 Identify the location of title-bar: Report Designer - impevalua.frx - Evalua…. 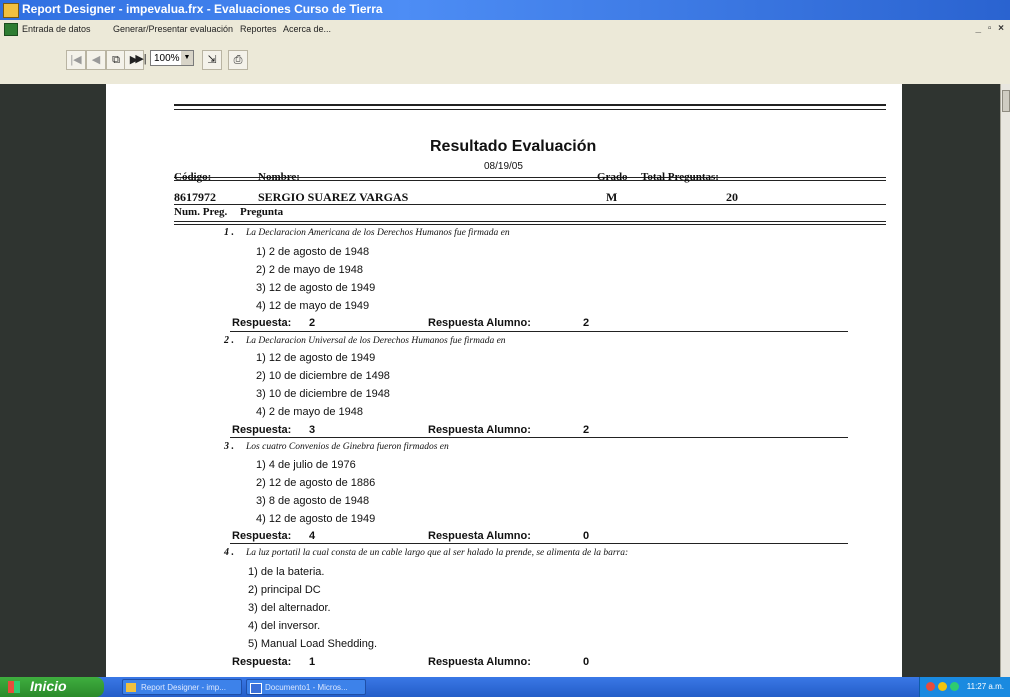
(505, 10).